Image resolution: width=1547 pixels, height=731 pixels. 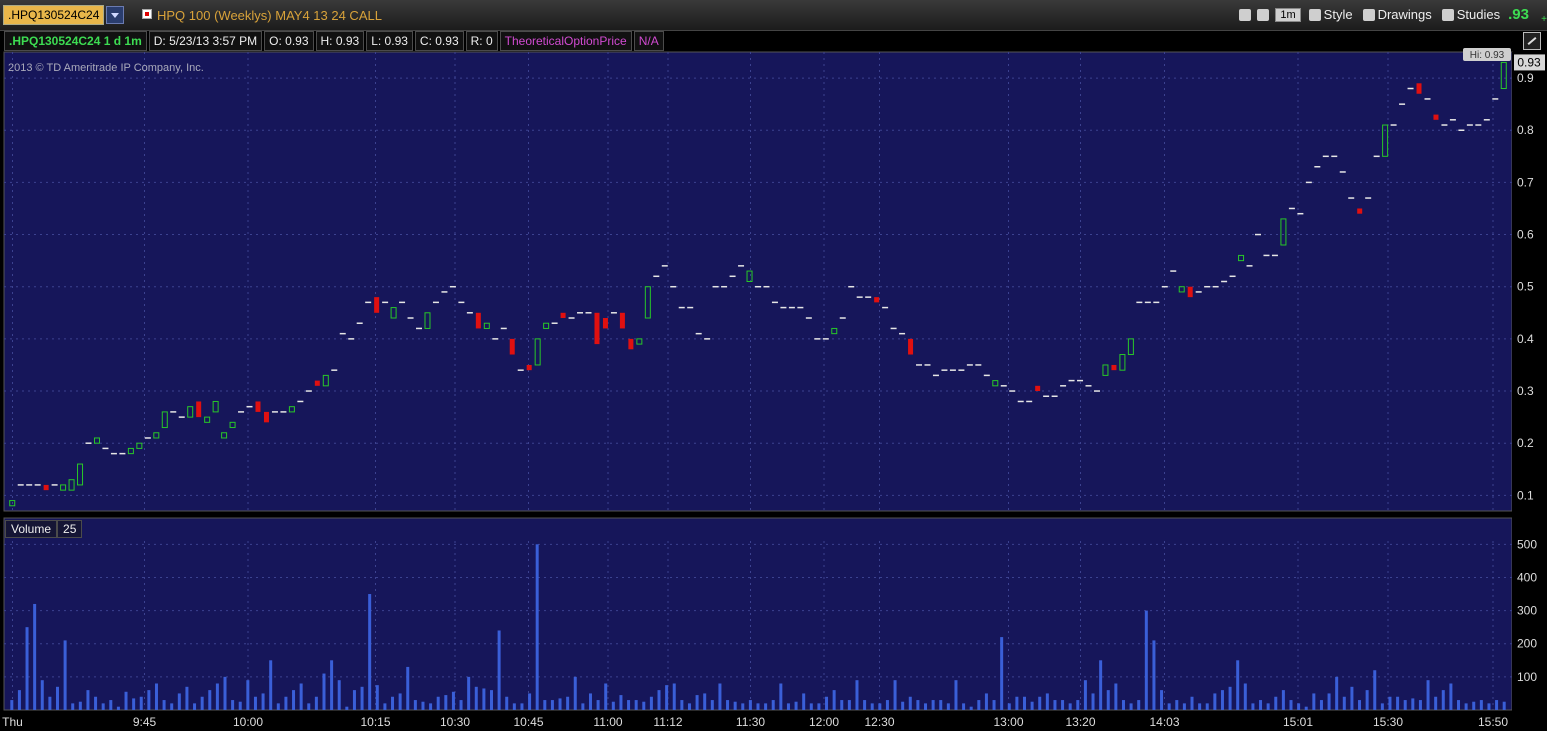 I want to click on volume-tick-label: 500, so click(x=1527, y=544).